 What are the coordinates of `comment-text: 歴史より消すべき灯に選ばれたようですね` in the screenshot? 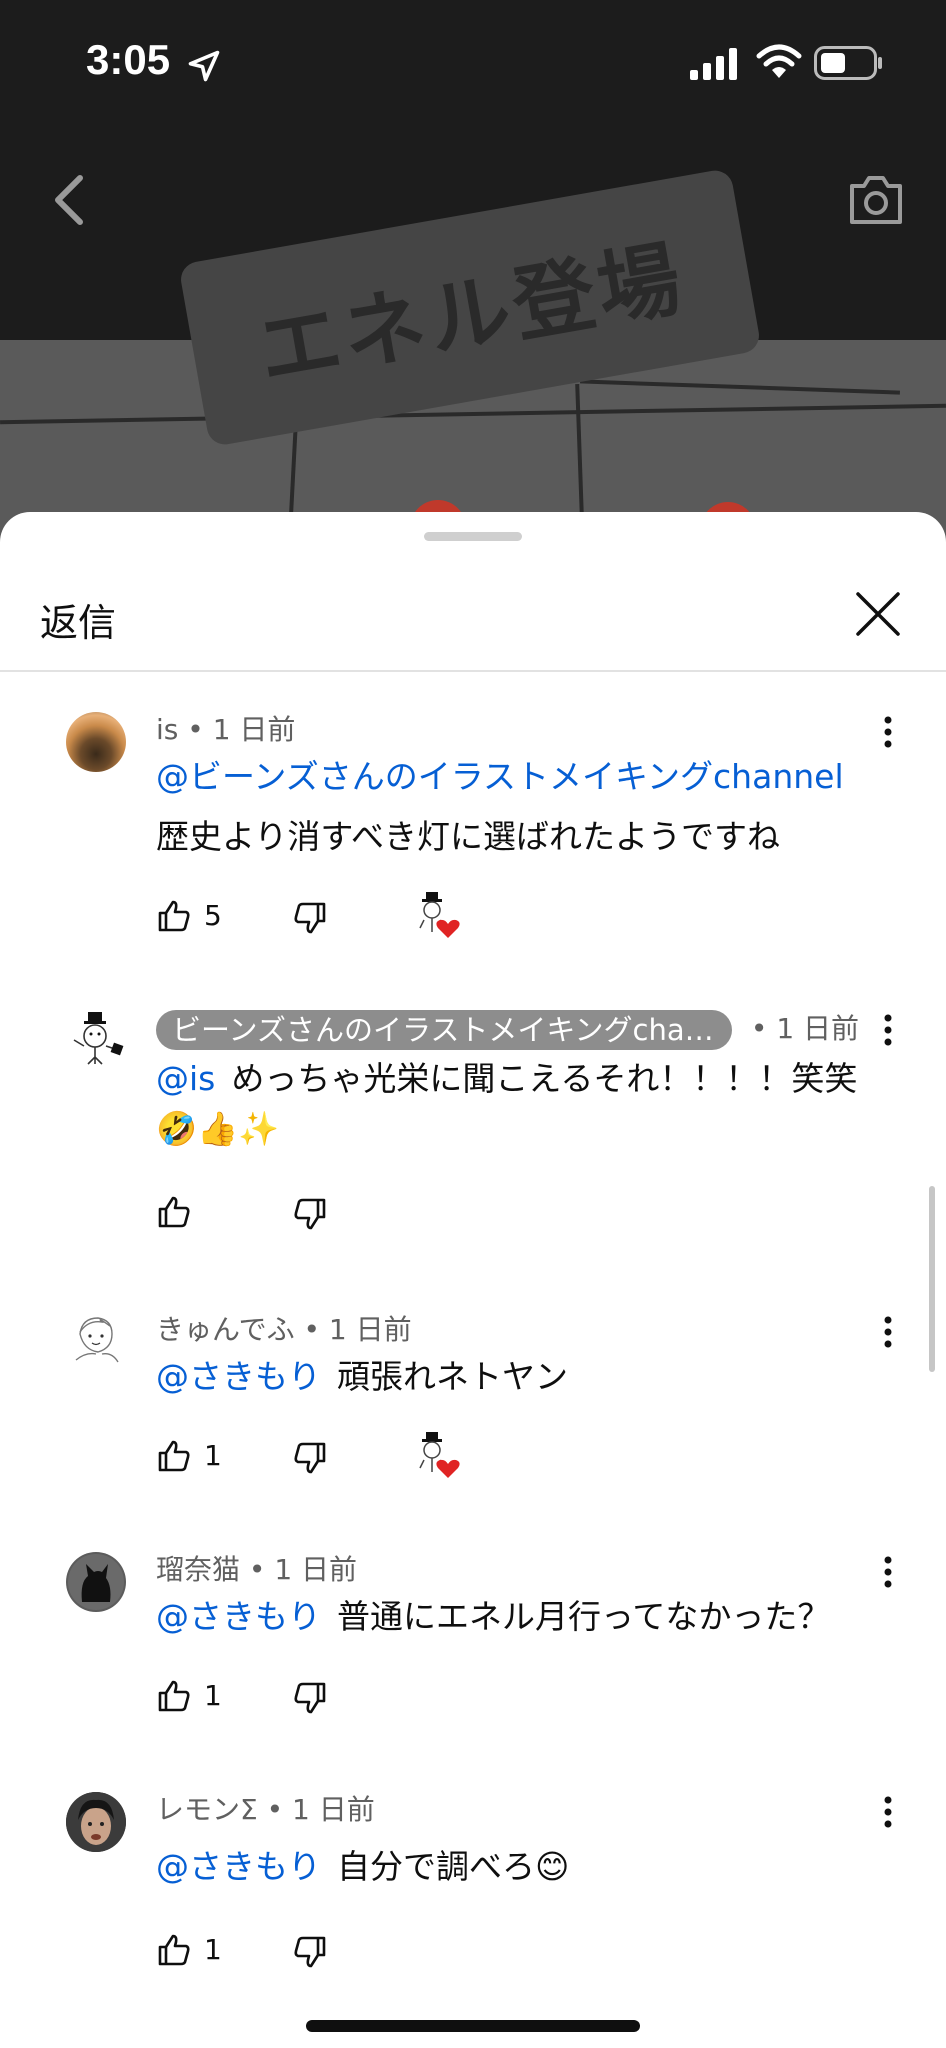 It's located at (468, 836).